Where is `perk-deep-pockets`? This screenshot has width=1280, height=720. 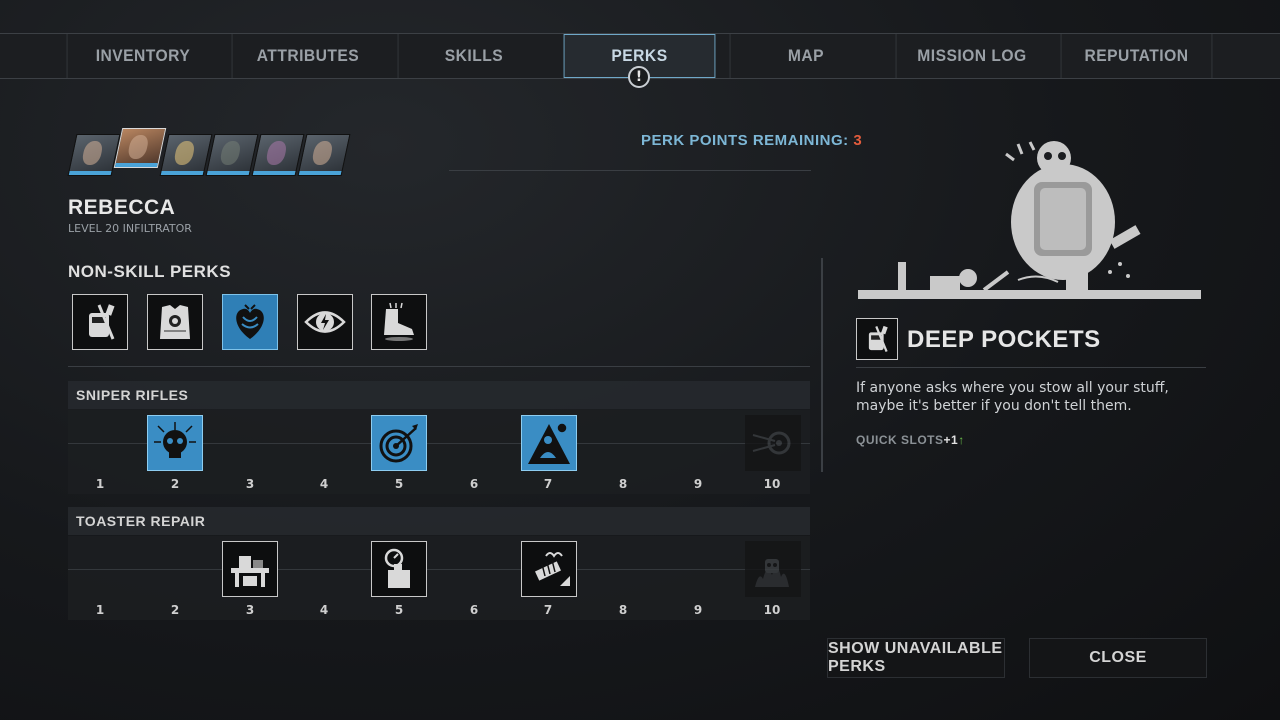 perk-deep-pockets is located at coordinates (100, 322).